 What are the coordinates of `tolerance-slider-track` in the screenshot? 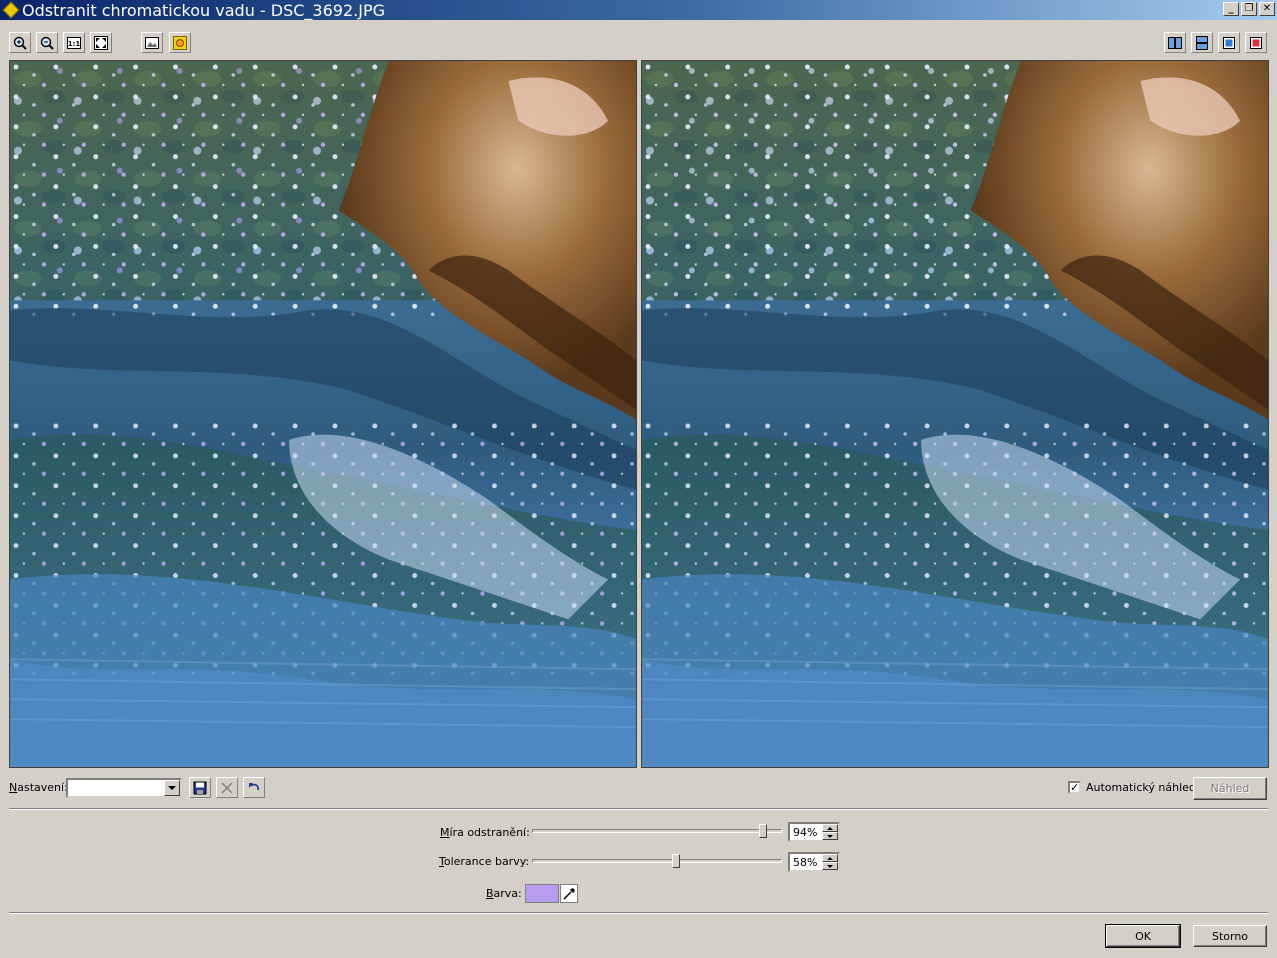 It's located at (657, 861).